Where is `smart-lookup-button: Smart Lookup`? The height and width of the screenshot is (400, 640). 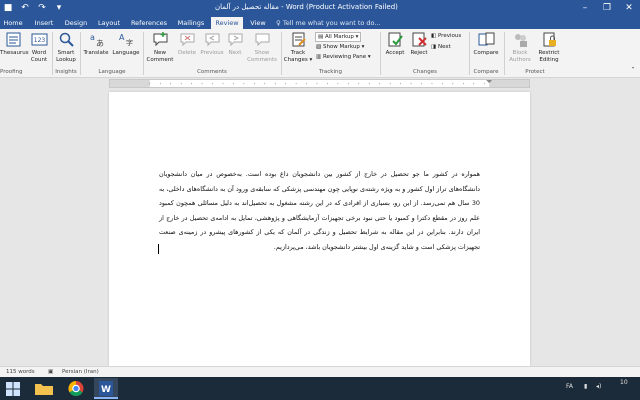
smart-lookup-button: Smart Lookup is located at coordinates (66, 47).